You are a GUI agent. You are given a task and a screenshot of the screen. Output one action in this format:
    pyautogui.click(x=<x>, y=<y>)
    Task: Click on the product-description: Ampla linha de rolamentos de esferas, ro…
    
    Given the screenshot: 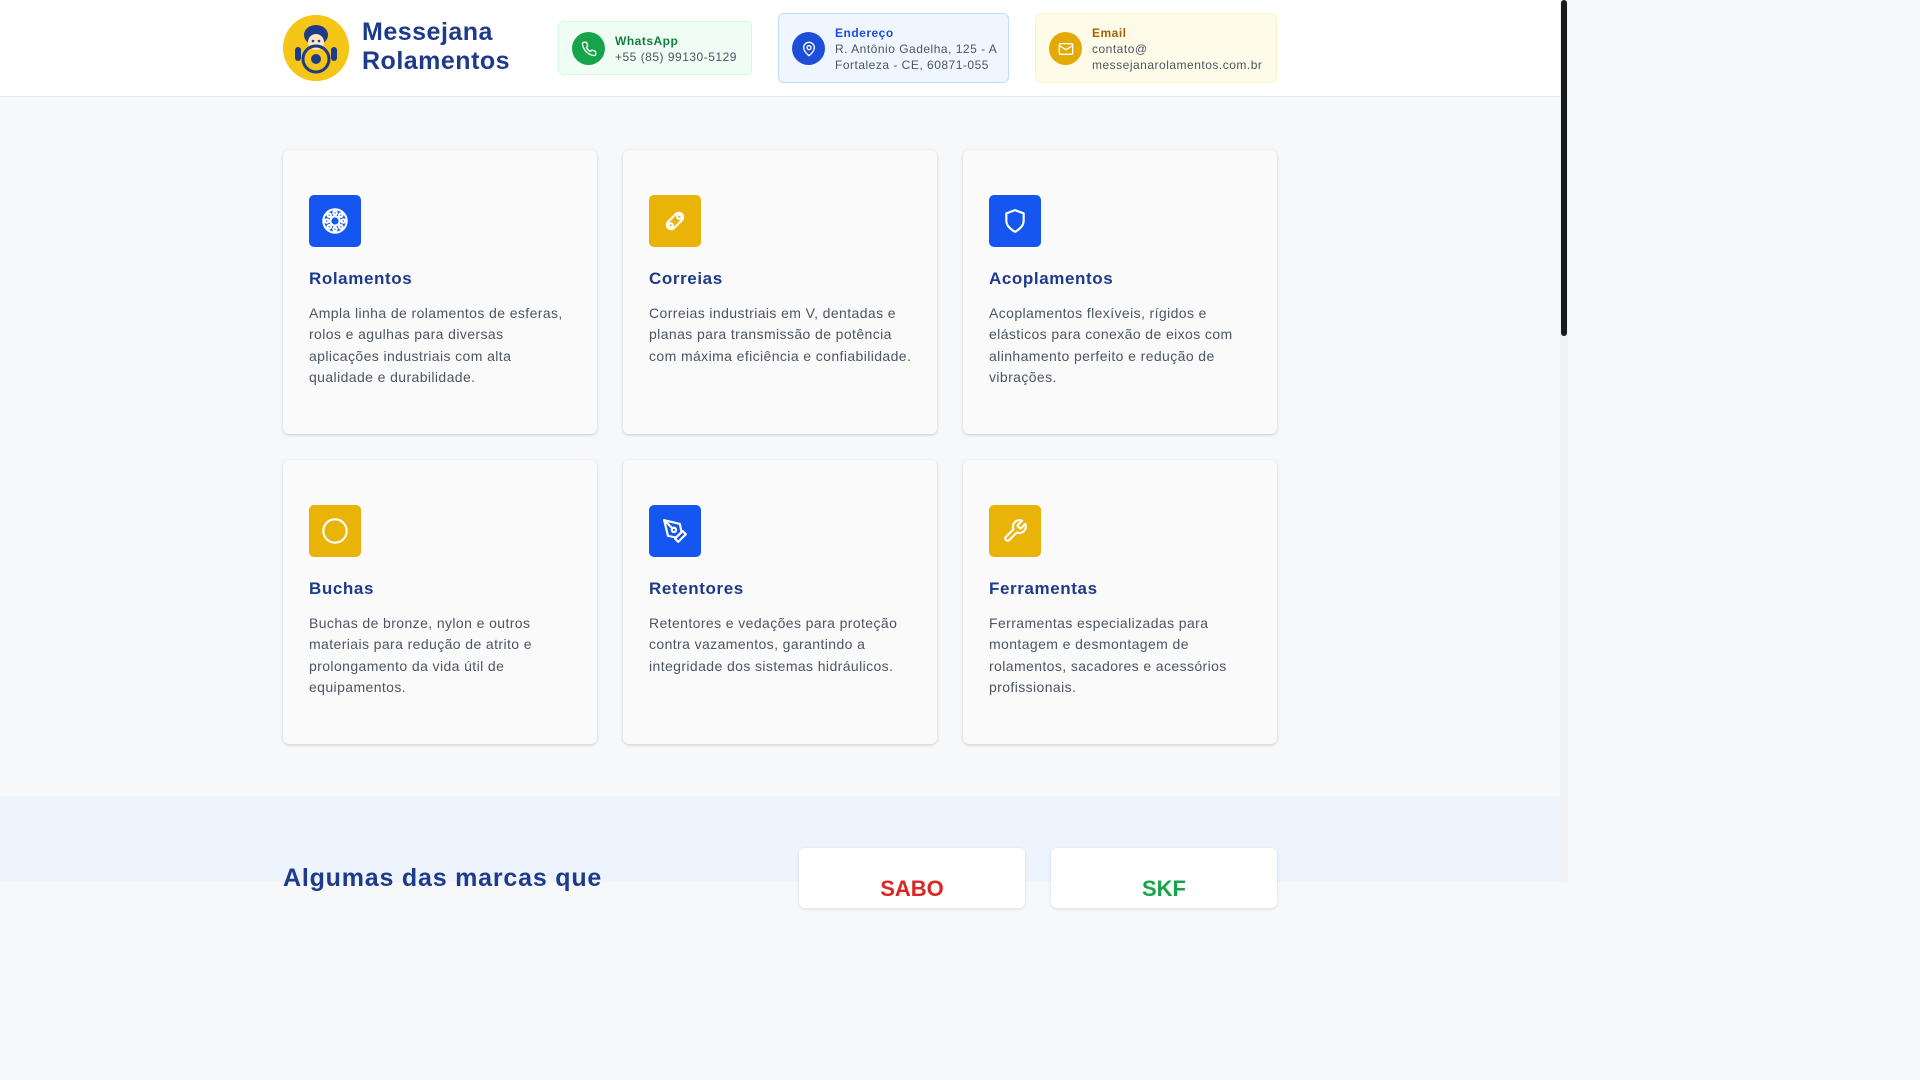 What is the action you would take?
    pyautogui.click(x=436, y=345)
    